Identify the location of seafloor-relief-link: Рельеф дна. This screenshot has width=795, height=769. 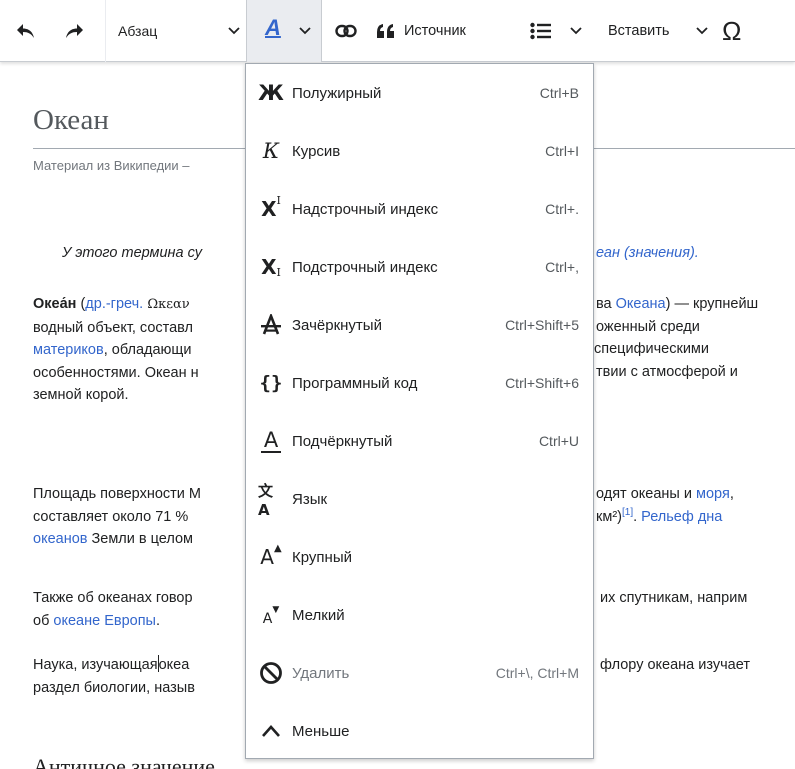
(681, 517).